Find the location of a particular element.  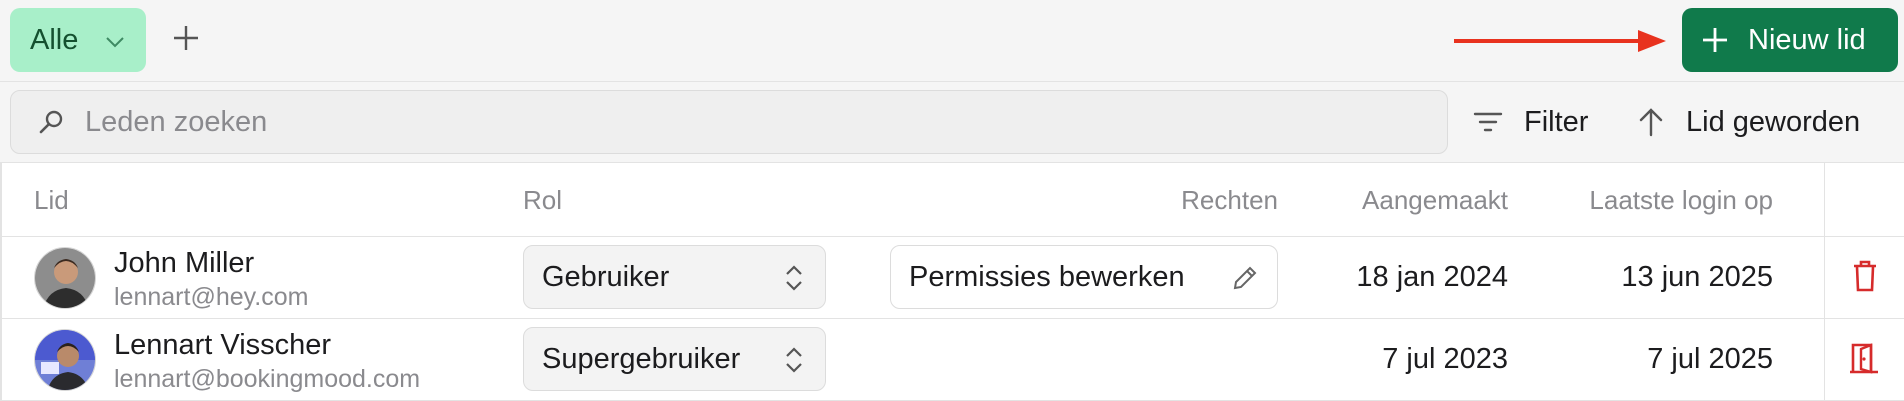

last-login-date: 7 jul 2025 is located at coordinates (1710, 359).